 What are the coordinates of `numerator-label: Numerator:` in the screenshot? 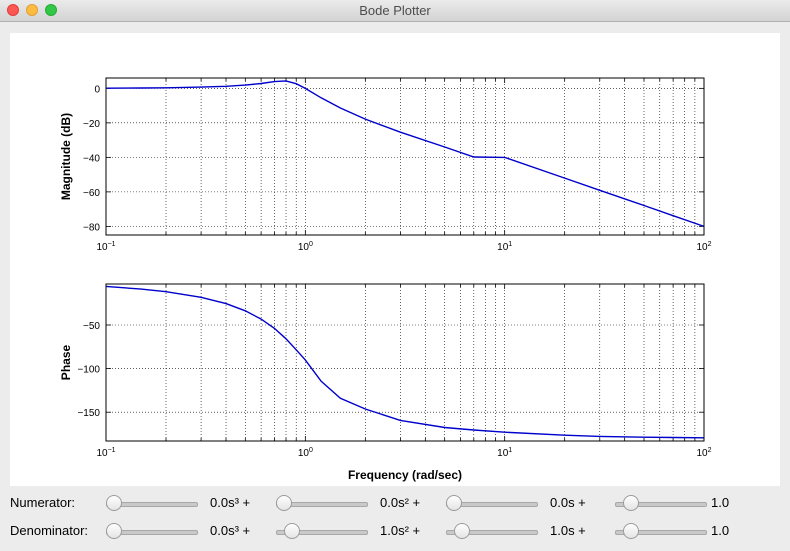 It's located at (43, 502).